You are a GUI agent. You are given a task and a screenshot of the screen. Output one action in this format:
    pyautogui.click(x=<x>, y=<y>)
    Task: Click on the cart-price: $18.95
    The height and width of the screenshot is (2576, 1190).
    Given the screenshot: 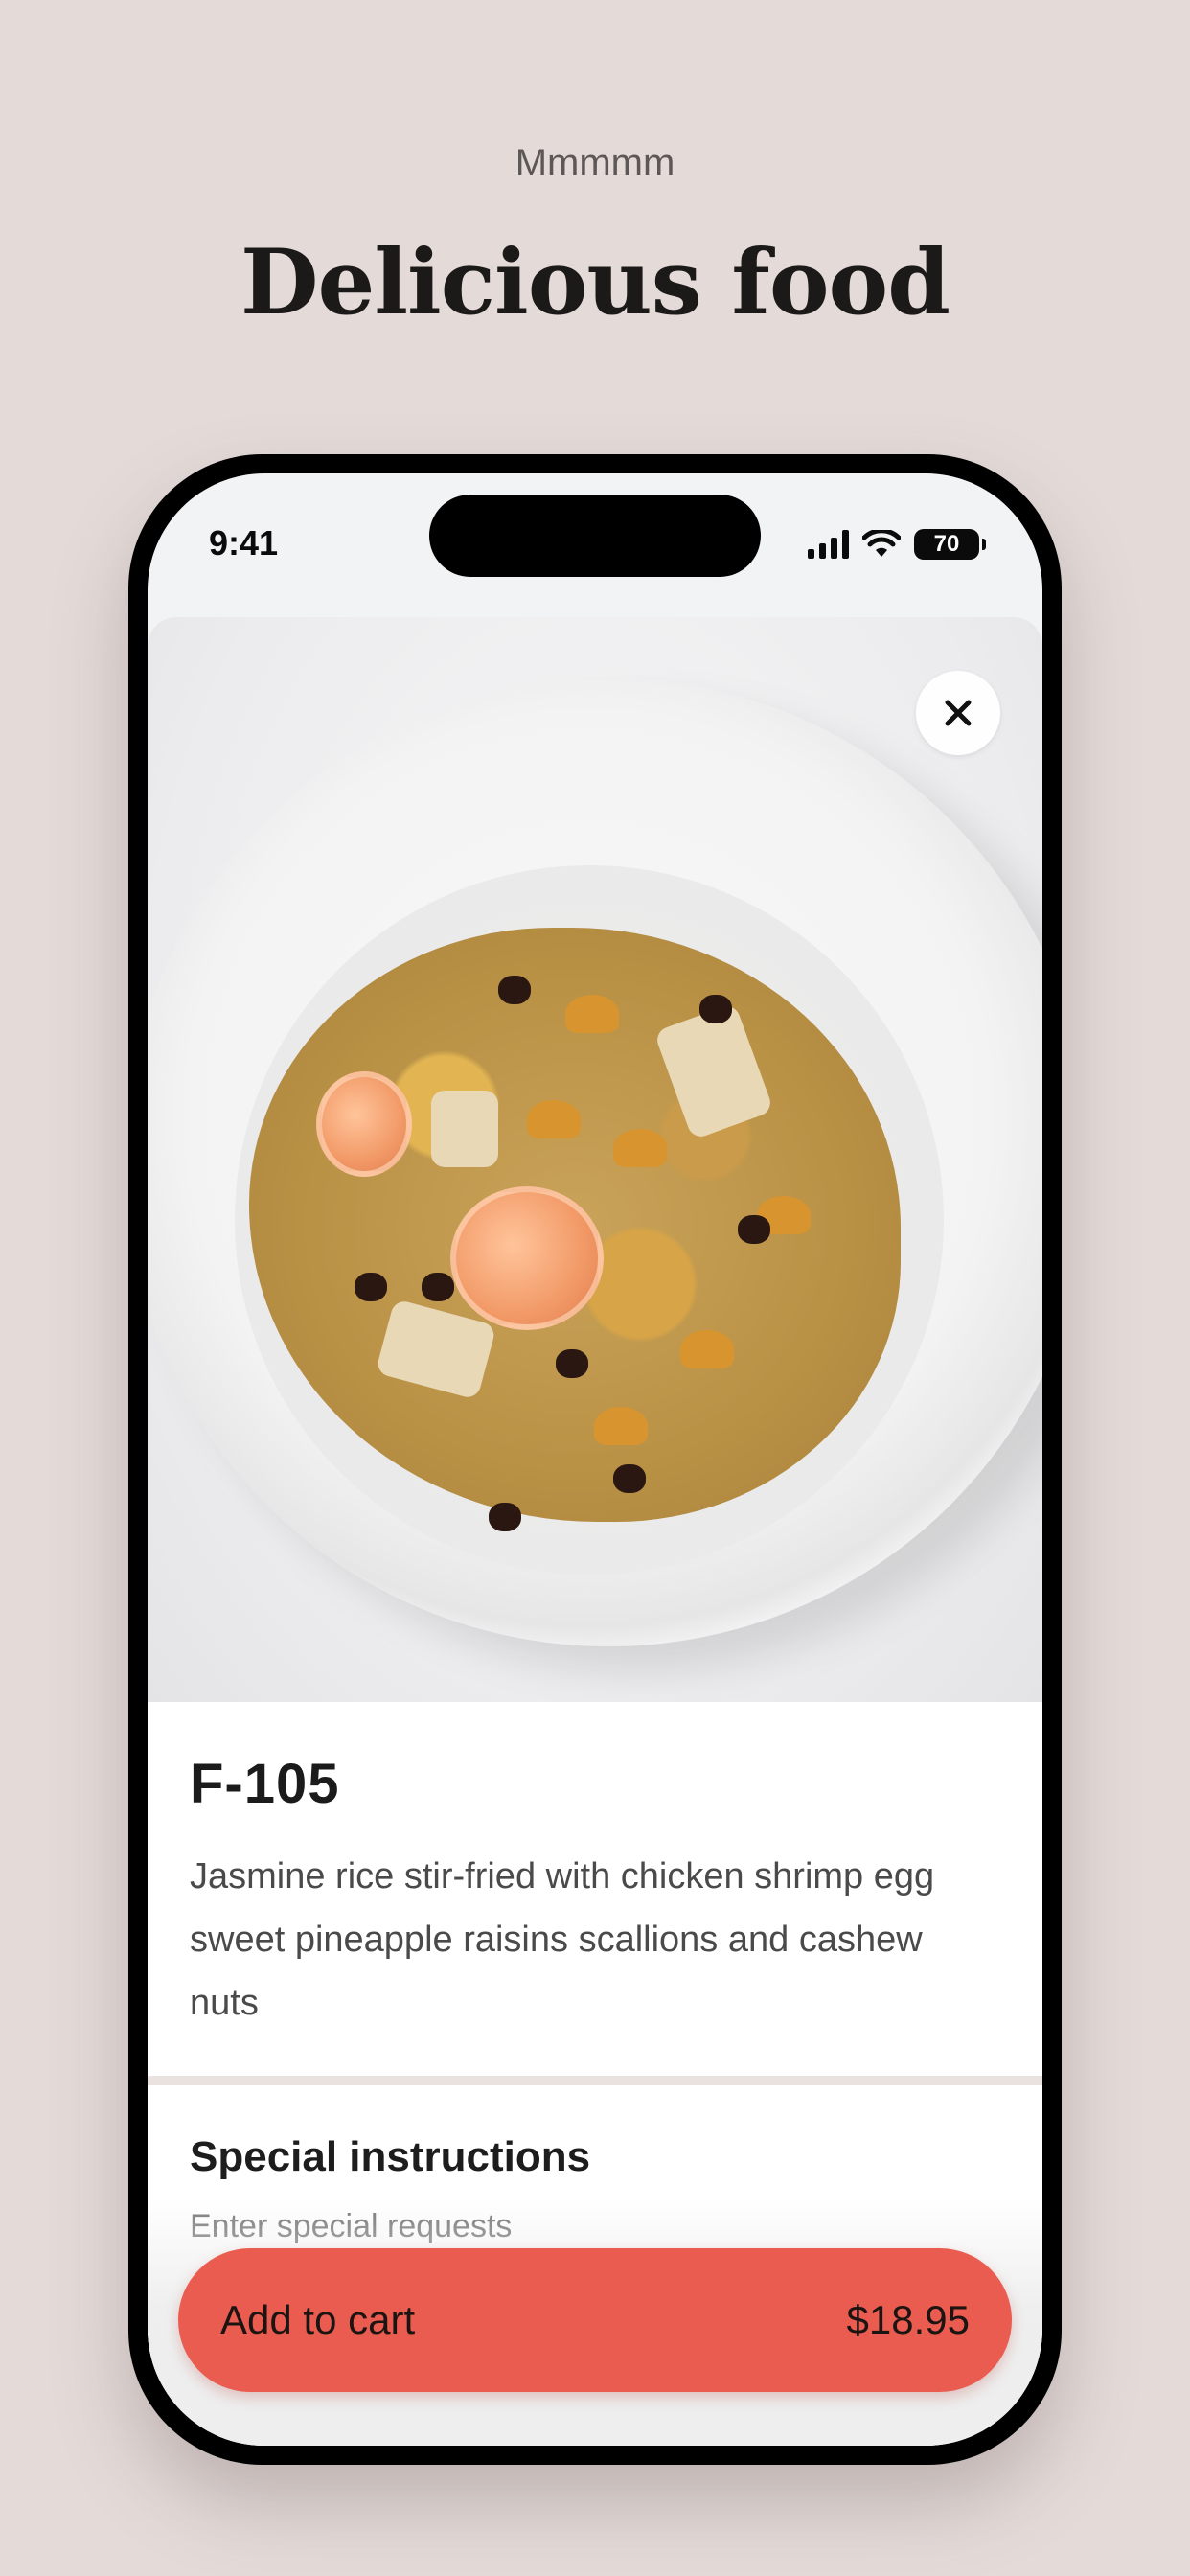 What is the action you would take?
    pyautogui.click(x=908, y=2319)
    